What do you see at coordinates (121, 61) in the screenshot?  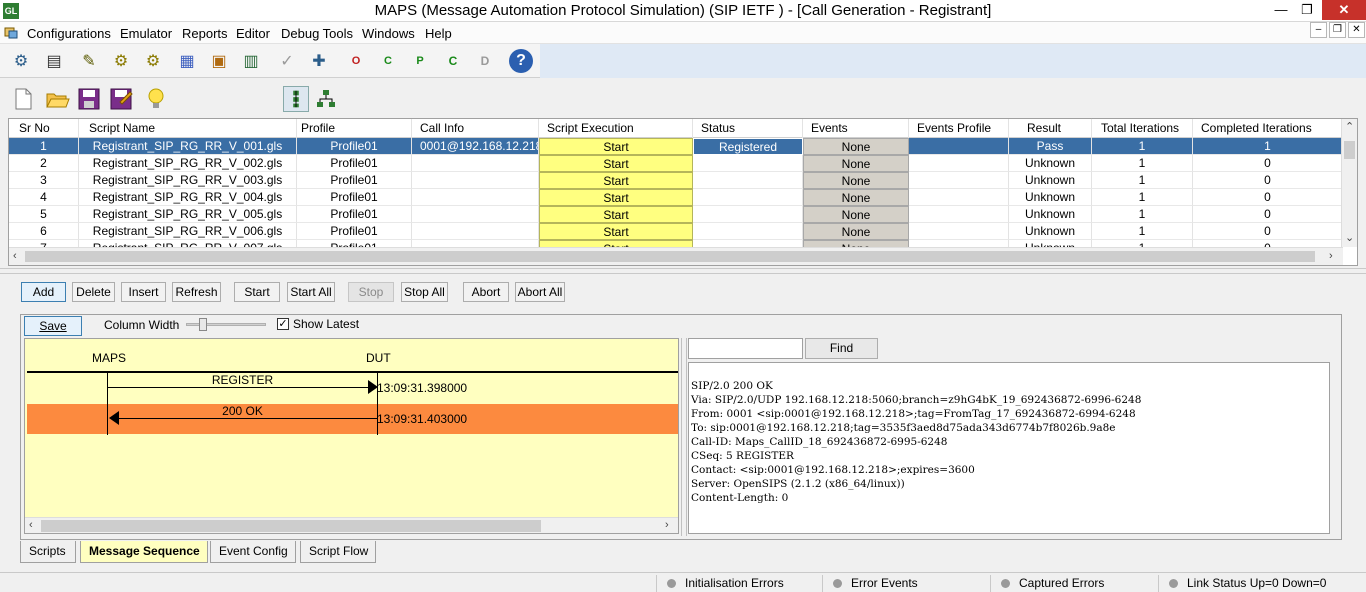 I see `gear-pair-icon: ⚙` at bounding box center [121, 61].